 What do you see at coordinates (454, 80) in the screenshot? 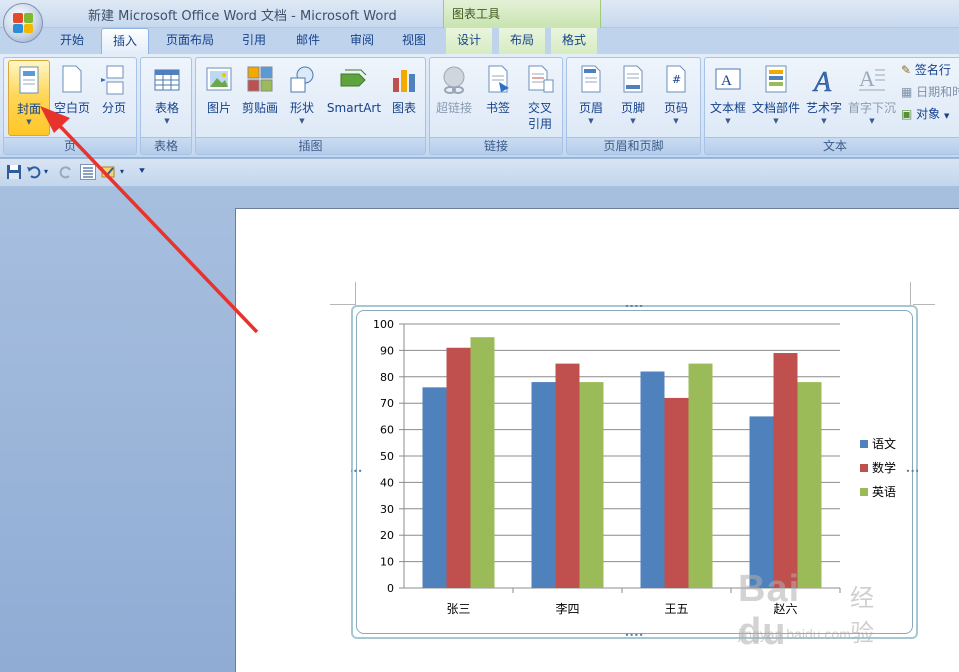
I see `globe-icon` at bounding box center [454, 80].